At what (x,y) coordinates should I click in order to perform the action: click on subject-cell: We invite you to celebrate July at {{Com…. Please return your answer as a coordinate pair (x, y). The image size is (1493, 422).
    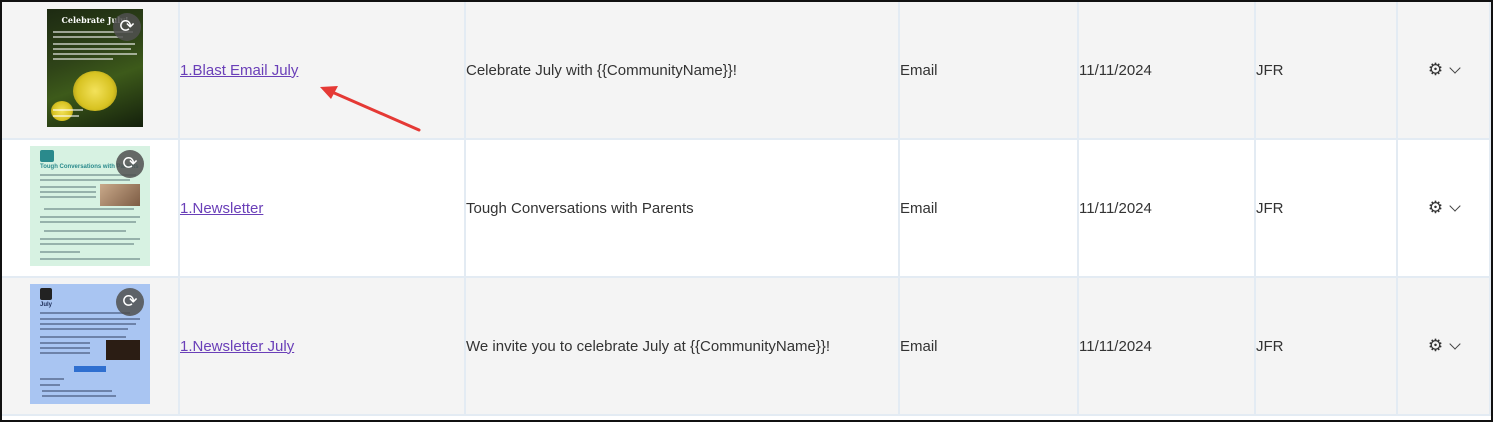
    Looking at the image, I should click on (682, 346).